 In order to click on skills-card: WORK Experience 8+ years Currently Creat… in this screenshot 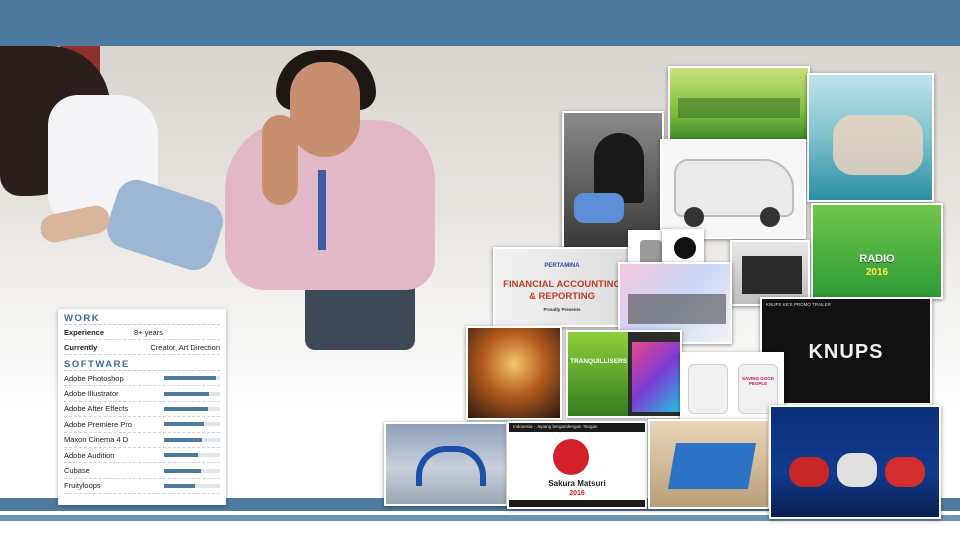, I will do `click(142, 407)`.